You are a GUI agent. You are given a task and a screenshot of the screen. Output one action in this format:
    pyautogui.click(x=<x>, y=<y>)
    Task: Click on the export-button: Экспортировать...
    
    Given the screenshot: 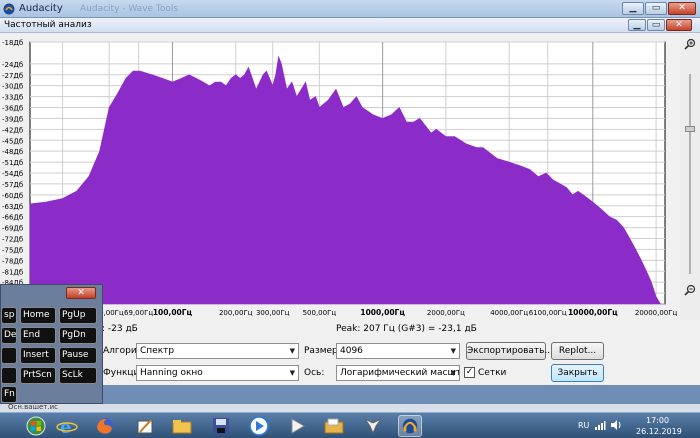 What is the action you would take?
    pyautogui.click(x=509, y=351)
    